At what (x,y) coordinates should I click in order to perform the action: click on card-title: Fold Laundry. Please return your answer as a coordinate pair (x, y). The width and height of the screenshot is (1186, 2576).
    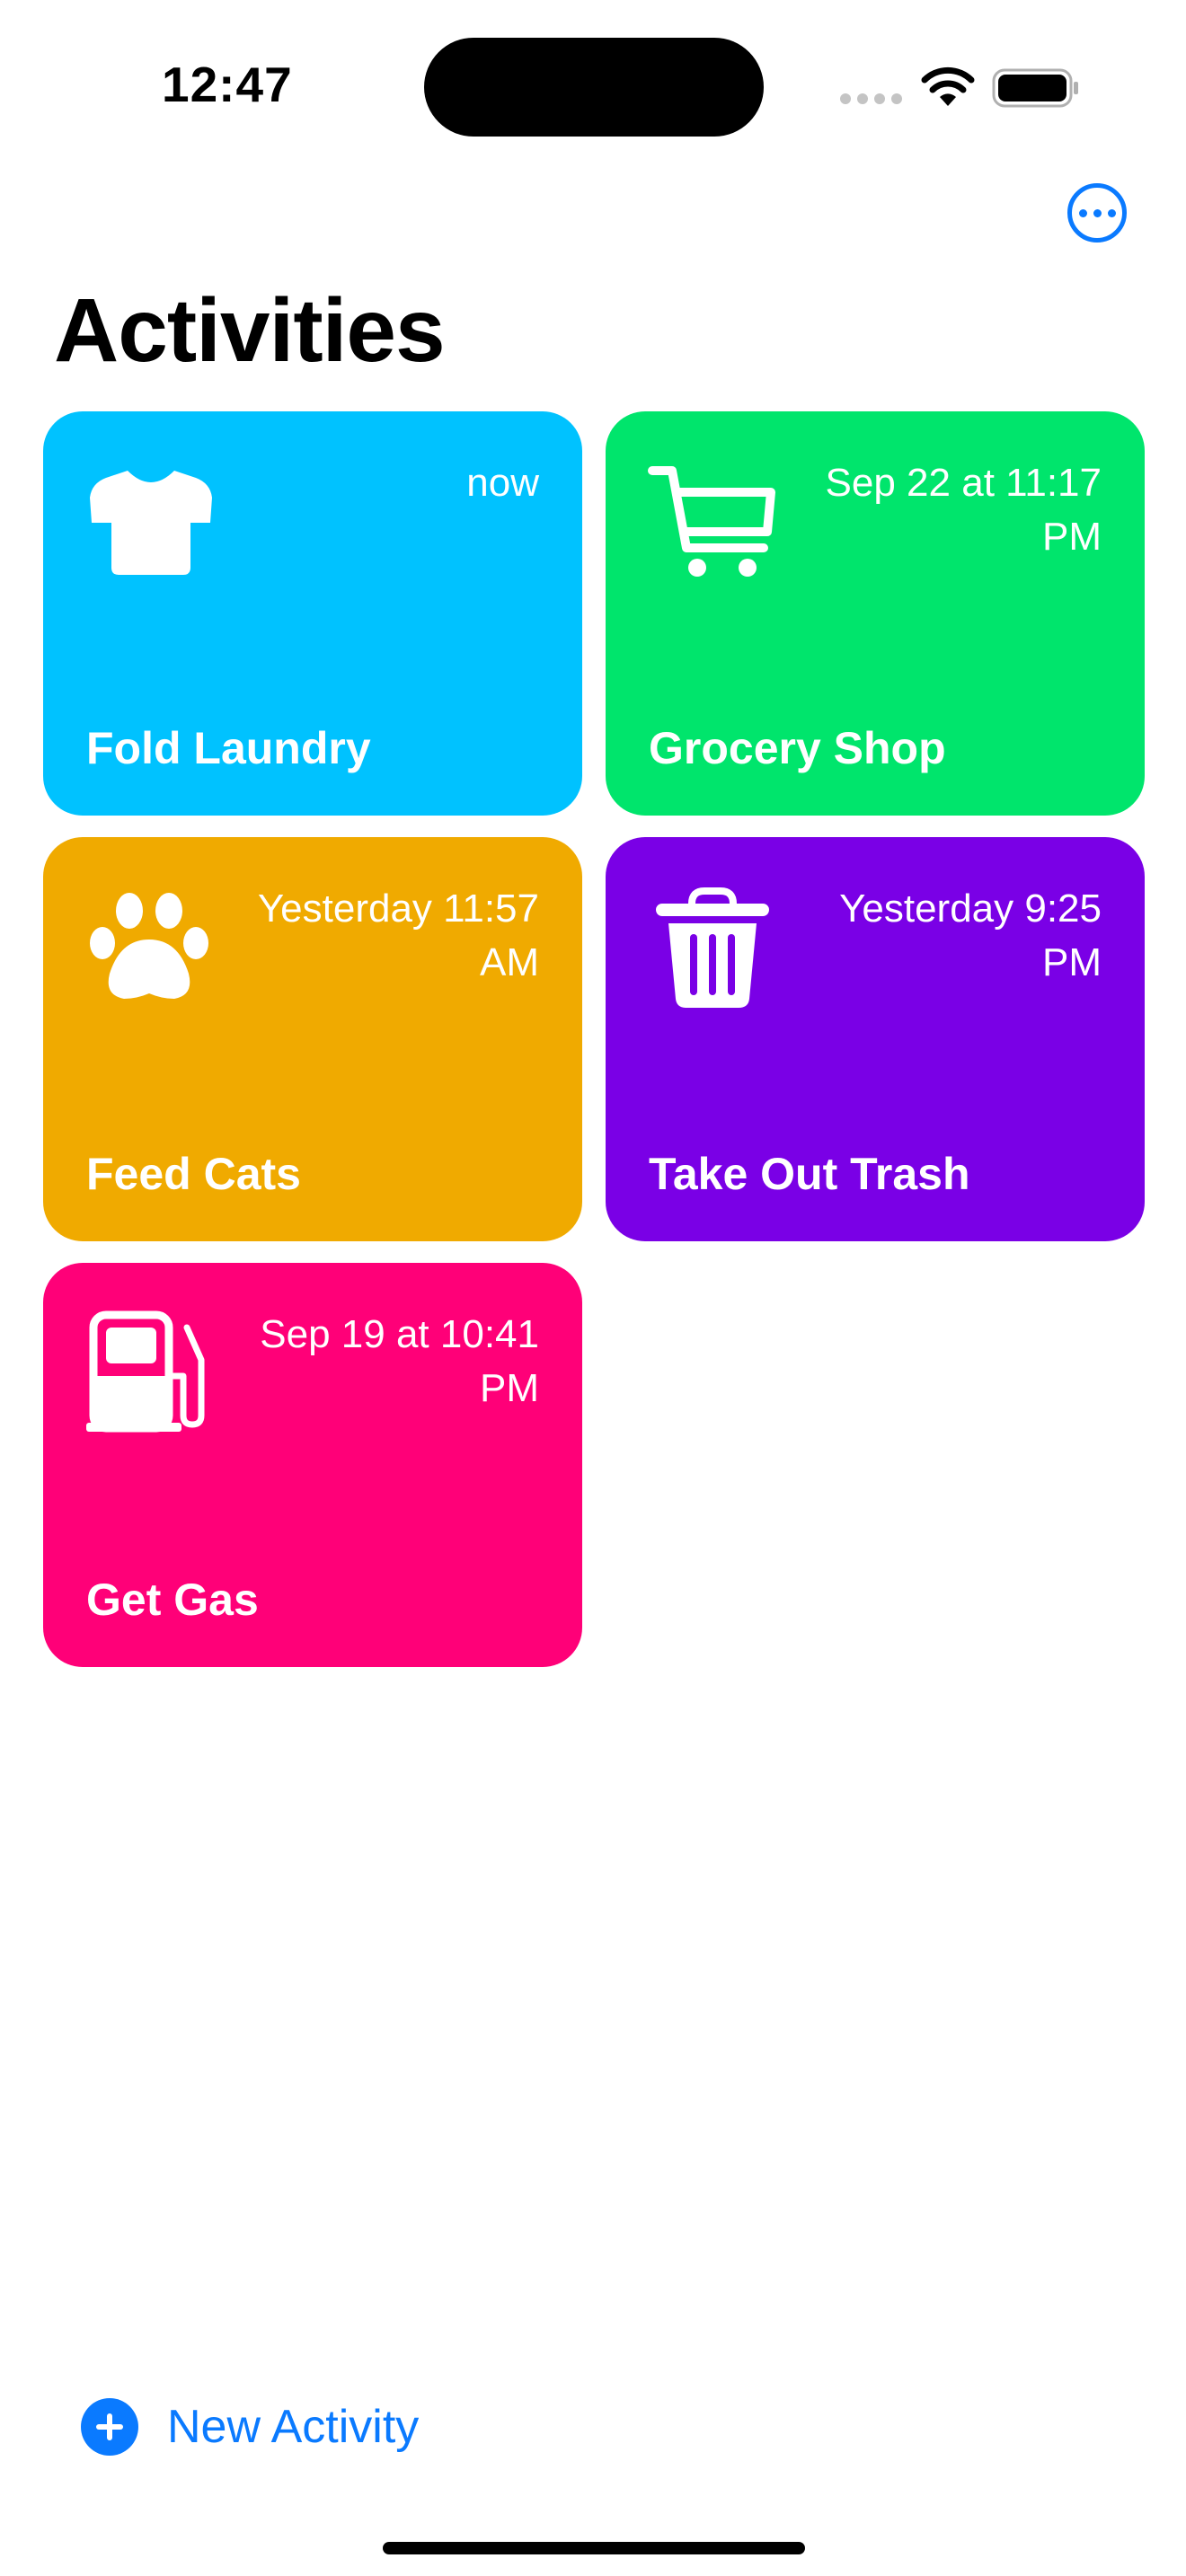
    Looking at the image, I should click on (228, 748).